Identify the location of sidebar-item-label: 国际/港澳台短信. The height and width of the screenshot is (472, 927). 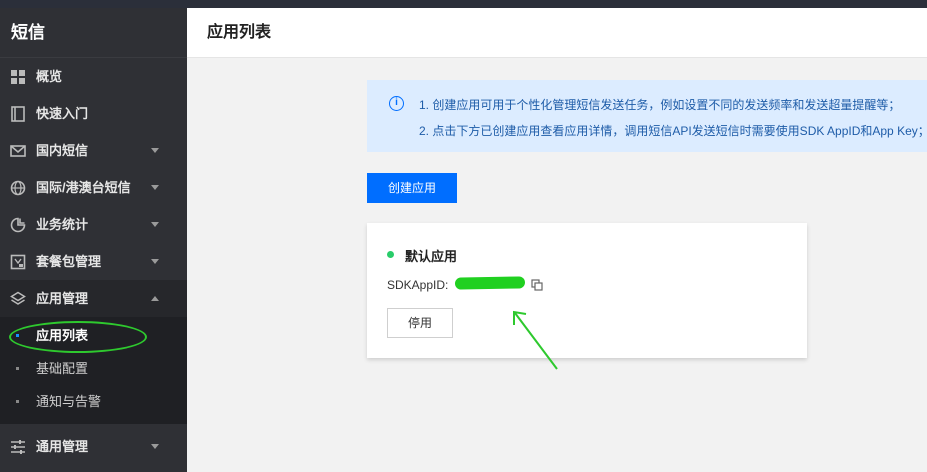
(83, 187).